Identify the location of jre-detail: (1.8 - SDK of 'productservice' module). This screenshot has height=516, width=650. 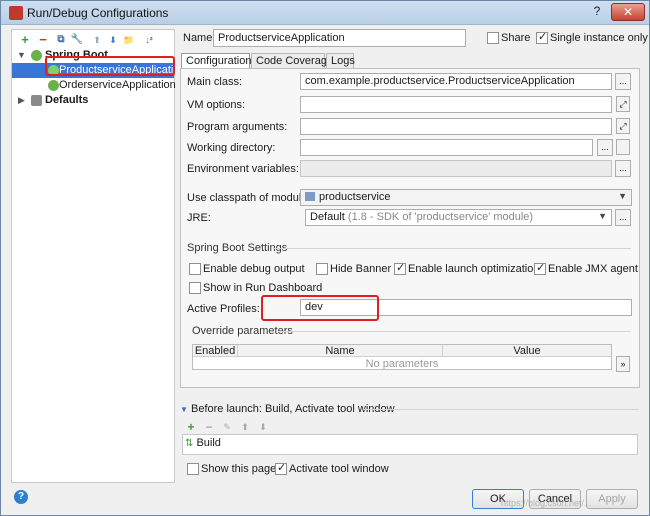
(440, 217).